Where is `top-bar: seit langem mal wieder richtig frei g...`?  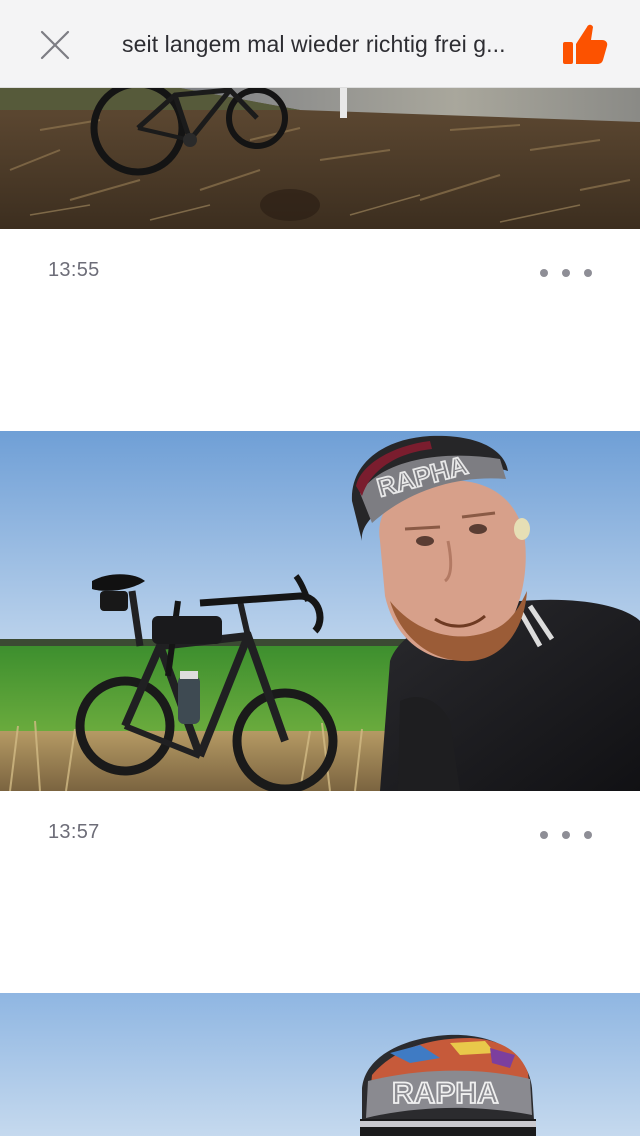
top-bar: seit langem mal wieder richtig frei g... is located at coordinates (320, 44).